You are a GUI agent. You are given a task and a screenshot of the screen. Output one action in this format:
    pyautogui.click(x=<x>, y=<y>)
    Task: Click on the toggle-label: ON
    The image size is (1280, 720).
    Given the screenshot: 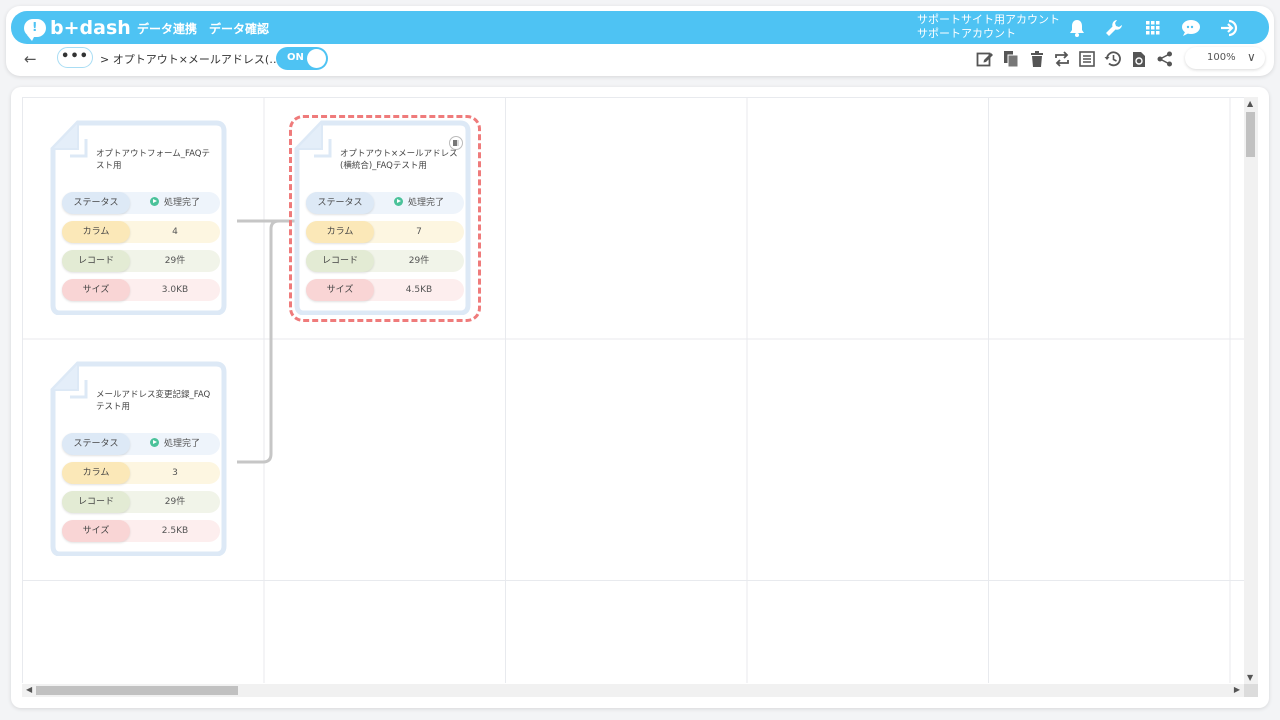 What is the action you would take?
    pyautogui.click(x=295, y=57)
    